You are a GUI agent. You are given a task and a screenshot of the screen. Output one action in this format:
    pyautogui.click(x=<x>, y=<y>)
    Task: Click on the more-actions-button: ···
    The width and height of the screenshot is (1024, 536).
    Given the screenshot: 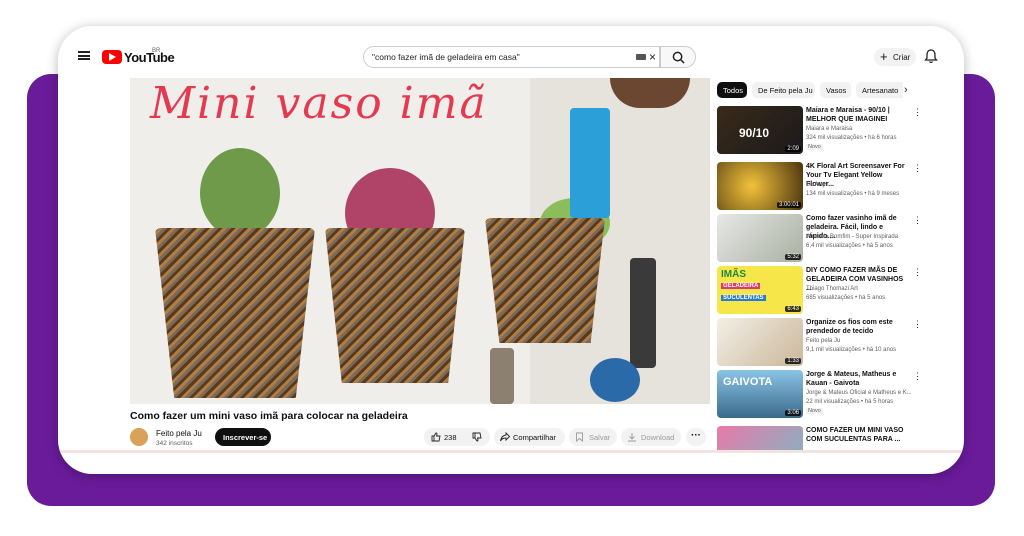 What is the action you would take?
    pyautogui.click(x=696, y=437)
    